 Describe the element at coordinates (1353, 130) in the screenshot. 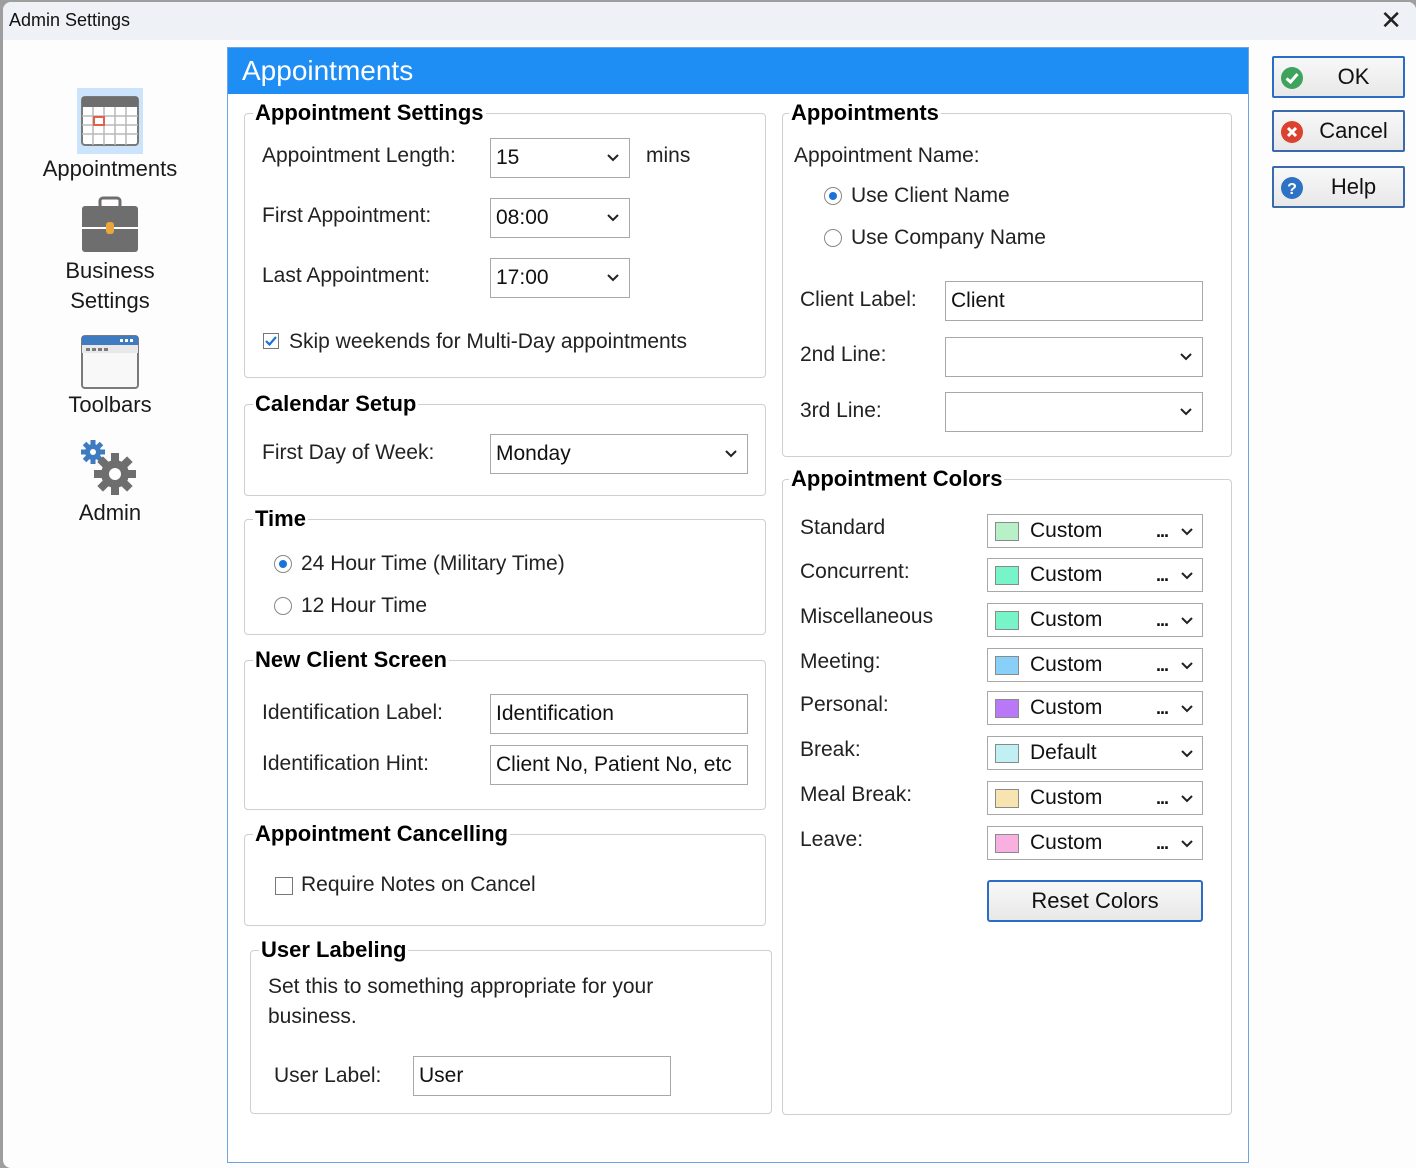

I see `cancel-label: Cancel` at that location.